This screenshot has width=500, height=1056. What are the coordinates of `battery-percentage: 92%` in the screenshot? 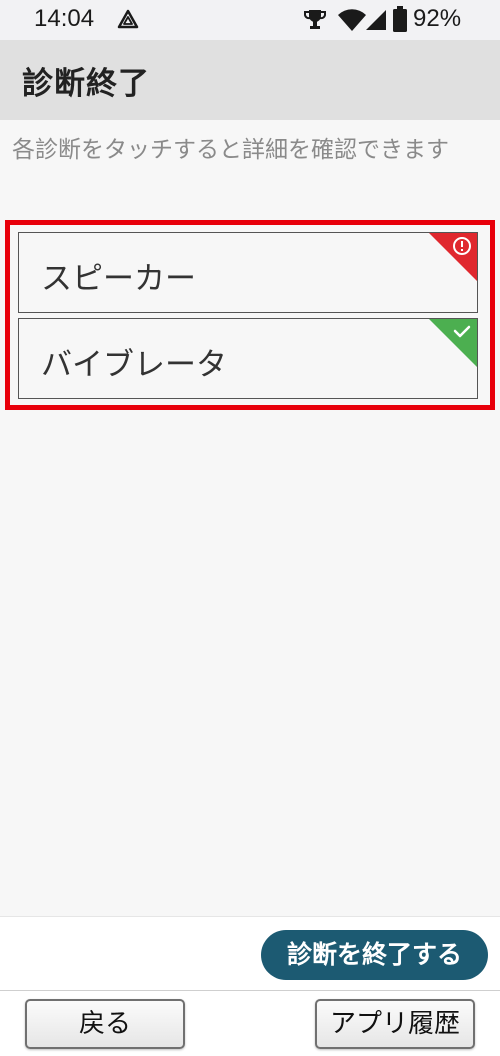 It's located at (437, 18).